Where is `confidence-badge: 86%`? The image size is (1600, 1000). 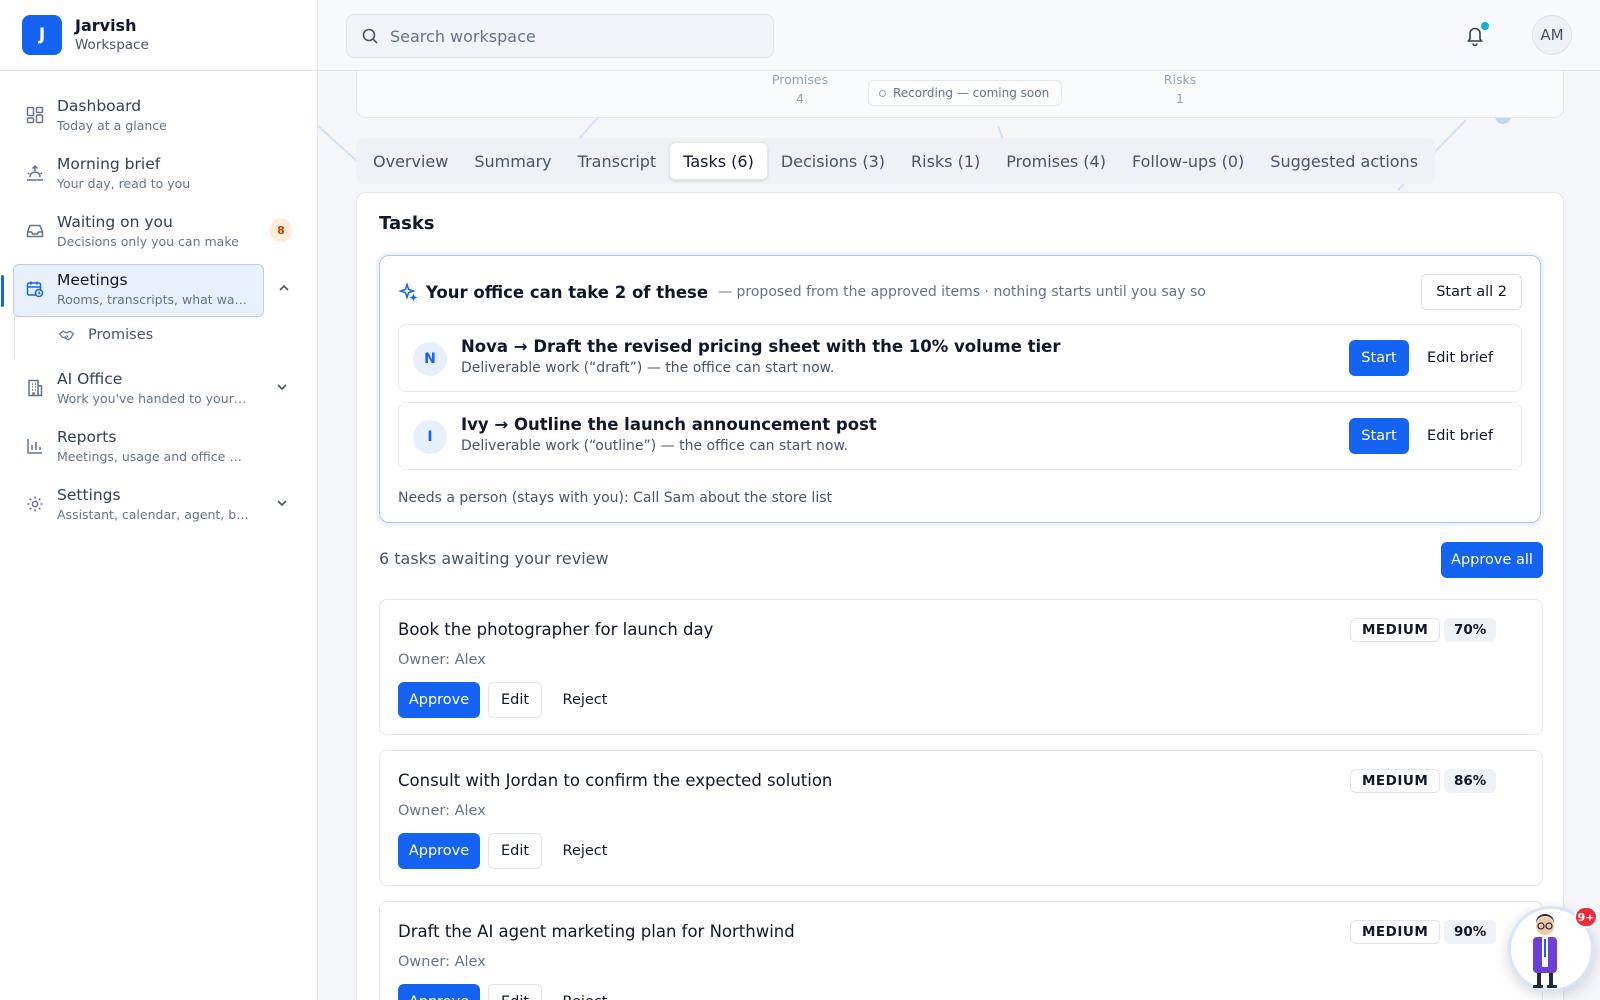
confidence-badge: 86% is located at coordinates (1470, 781).